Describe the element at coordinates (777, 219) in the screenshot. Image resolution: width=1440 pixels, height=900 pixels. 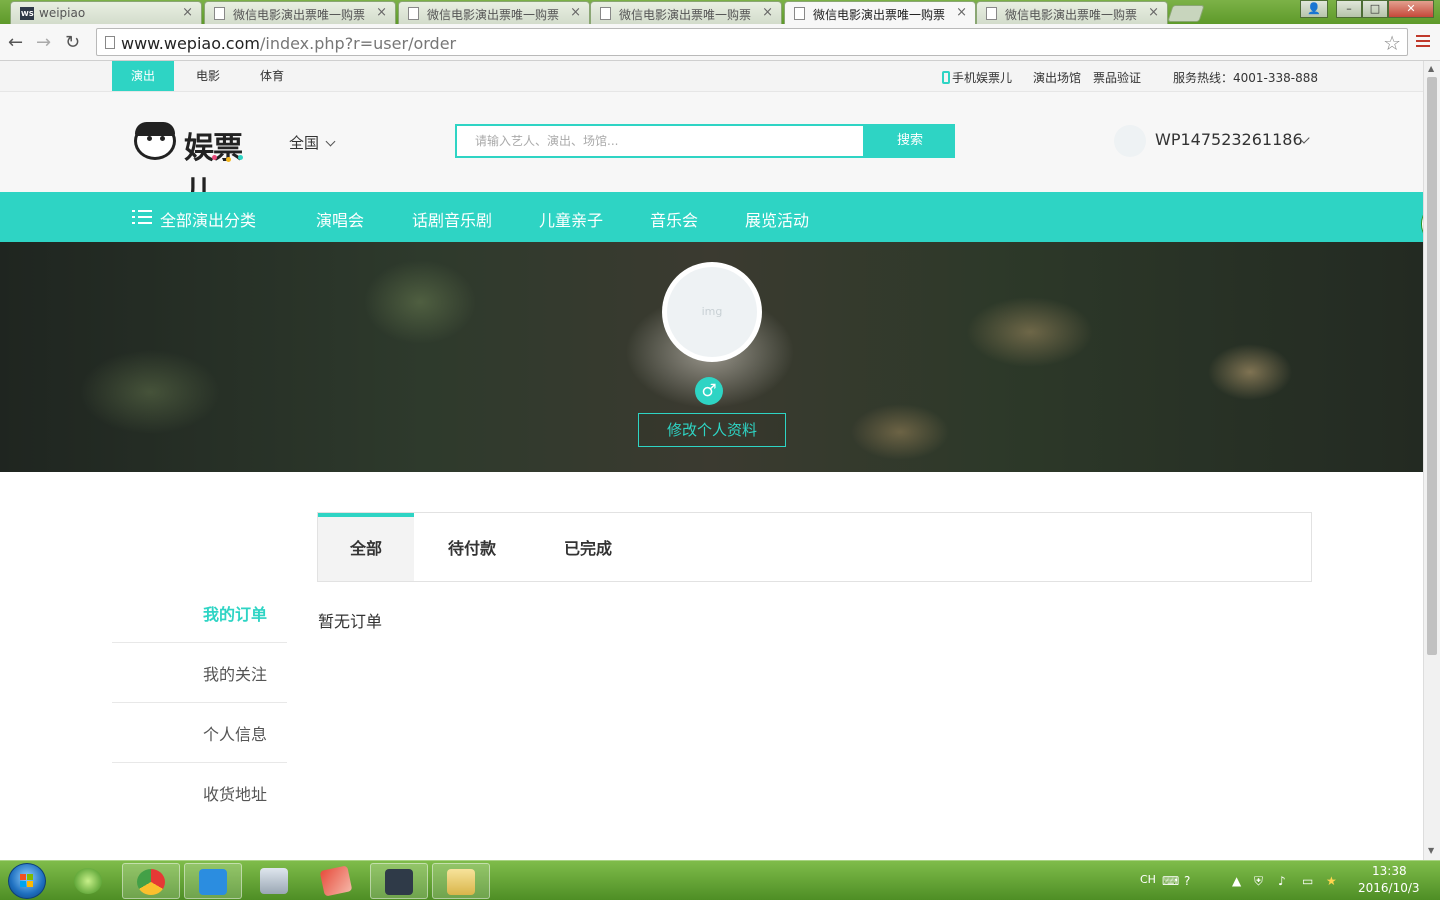
I see `category-exhibitions: 展览活动` at that location.